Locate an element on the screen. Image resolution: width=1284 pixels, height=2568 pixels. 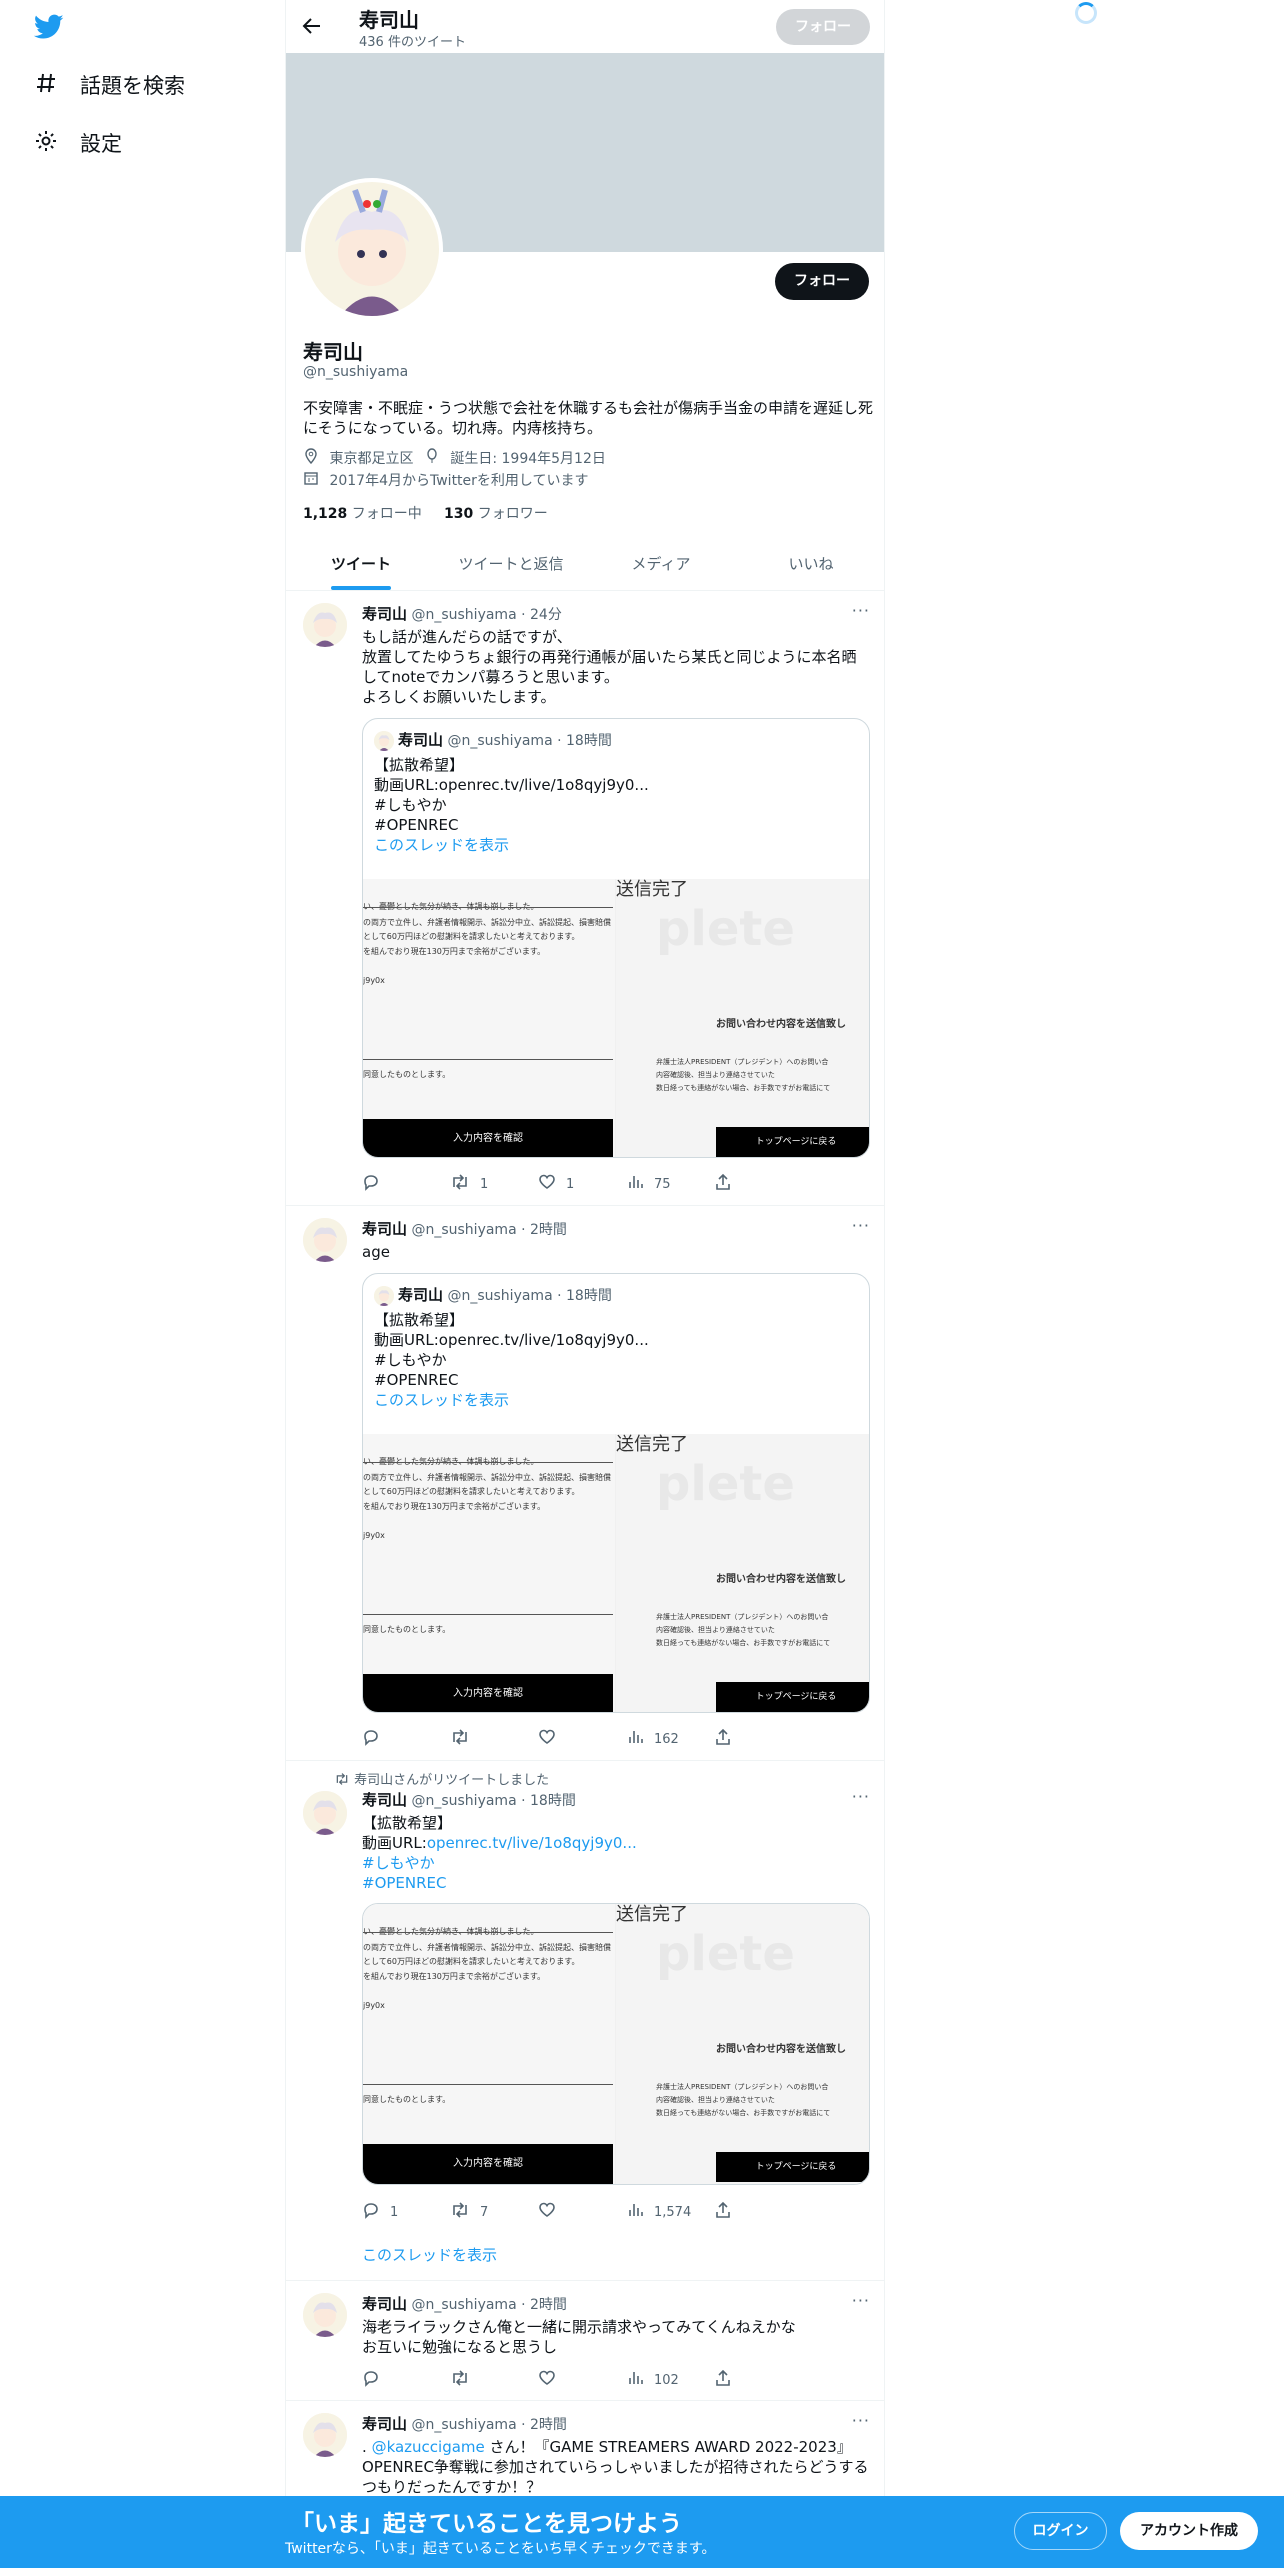
followers-link: 130 フォロワー is located at coordinates (496, 514).